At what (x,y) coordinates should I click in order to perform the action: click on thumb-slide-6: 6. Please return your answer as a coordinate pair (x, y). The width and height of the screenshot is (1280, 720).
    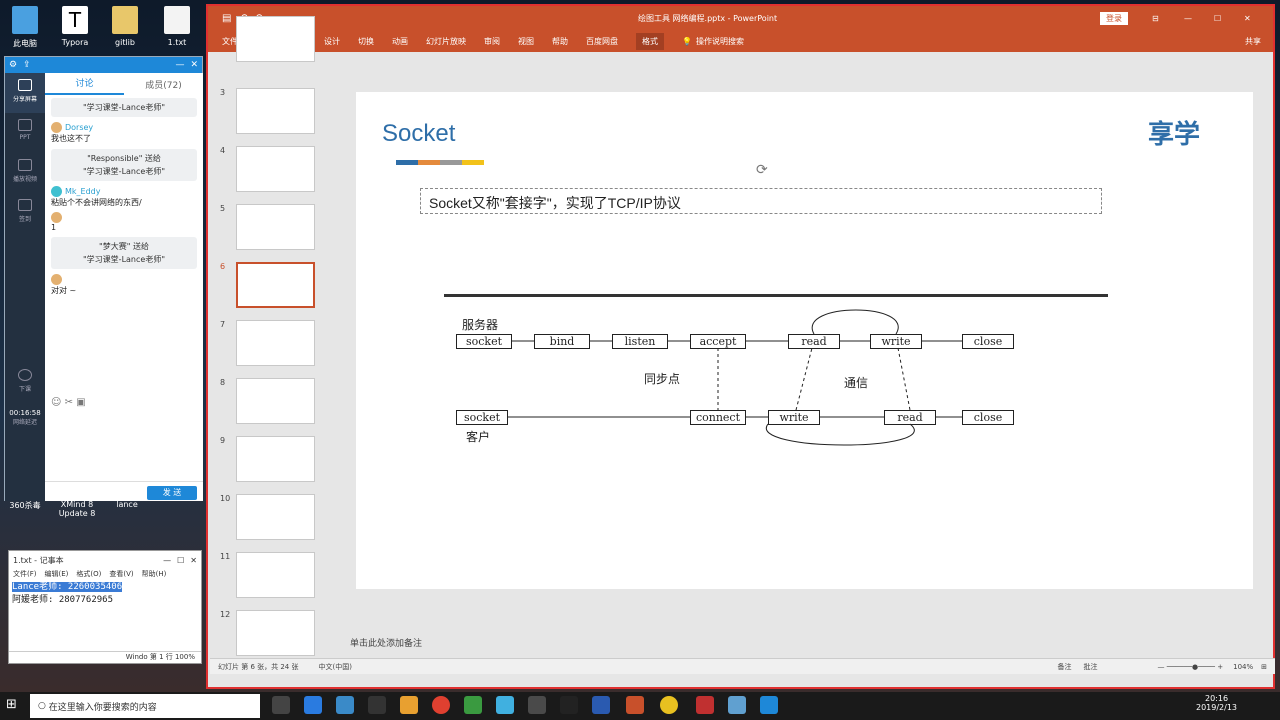
    Looking at the image, I should click on (268, 286).